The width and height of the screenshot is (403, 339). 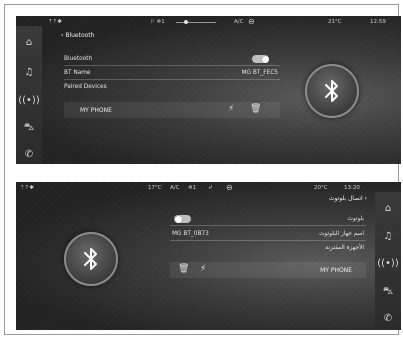 I want to click on paired-devices-label: الأجهزة المقترنة, so click(x=344, y=248).